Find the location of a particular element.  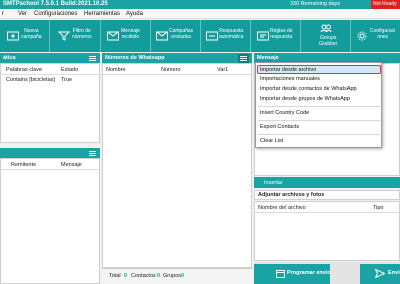

table-row: Contains [bicicletas] True is located at coordinates (50, 80).